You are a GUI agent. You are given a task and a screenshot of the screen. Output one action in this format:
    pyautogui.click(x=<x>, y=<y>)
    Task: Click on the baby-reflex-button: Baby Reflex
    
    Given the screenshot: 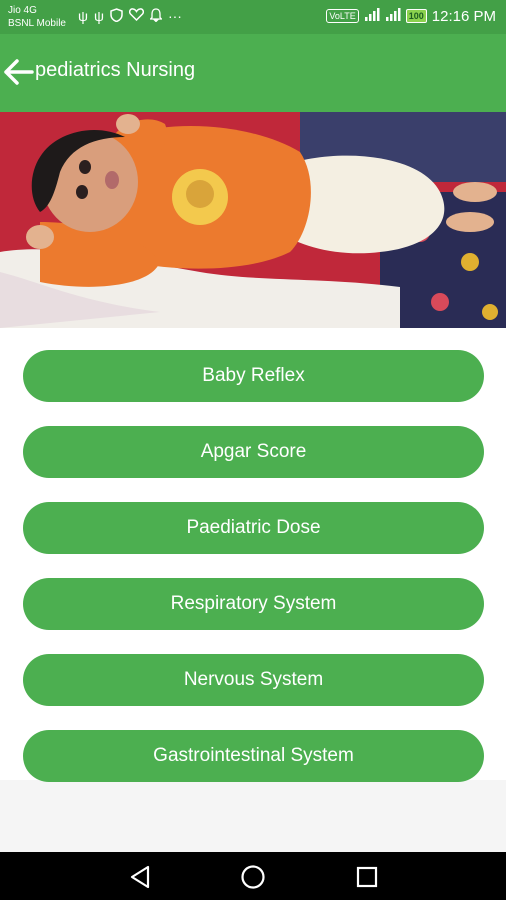 What is the action you would take?
    pyautogui.click(x=253, y=376)
    